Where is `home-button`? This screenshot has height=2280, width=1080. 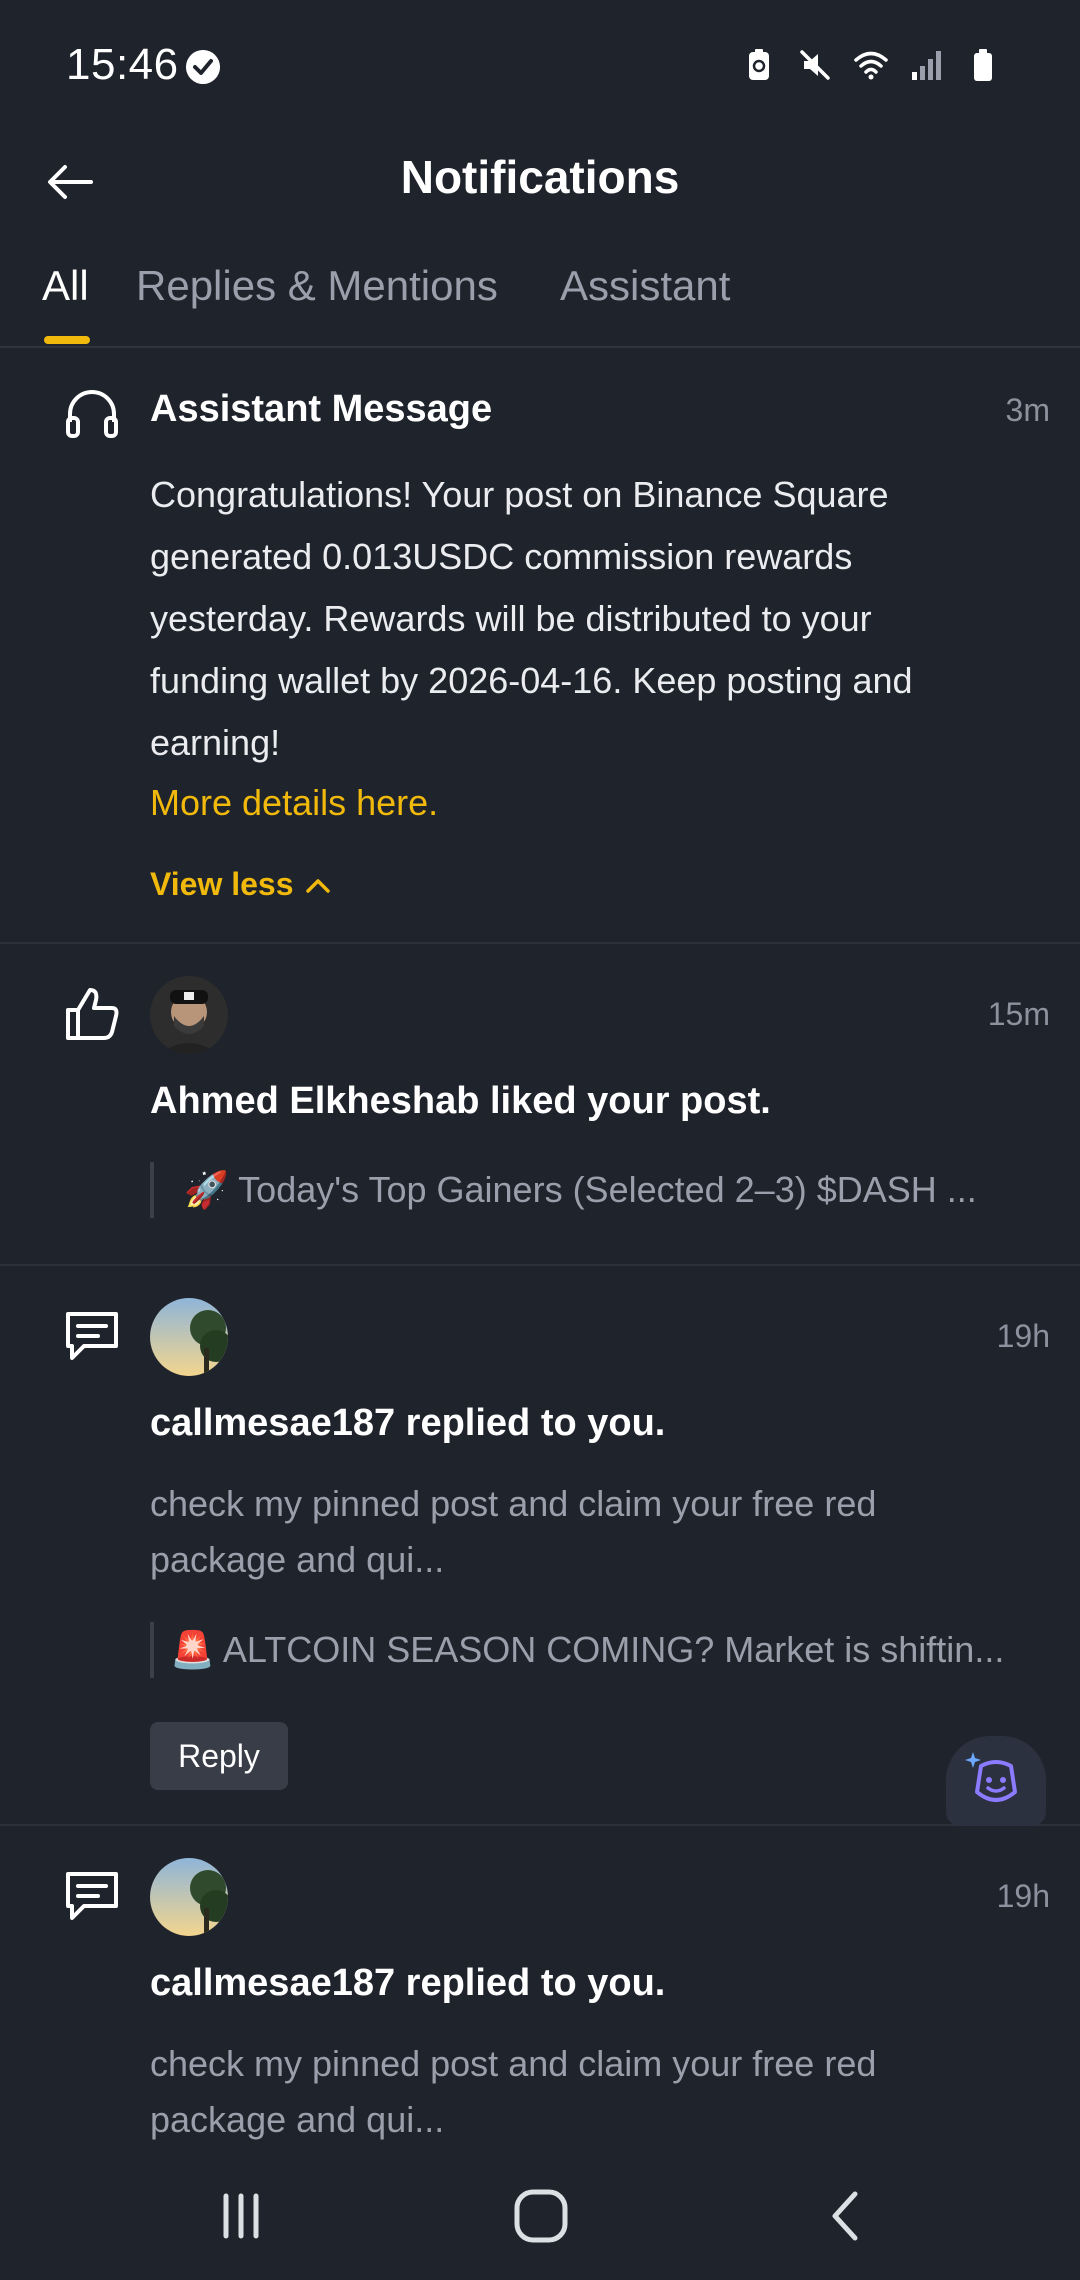
home-button is located at coordinates (541, 2216).